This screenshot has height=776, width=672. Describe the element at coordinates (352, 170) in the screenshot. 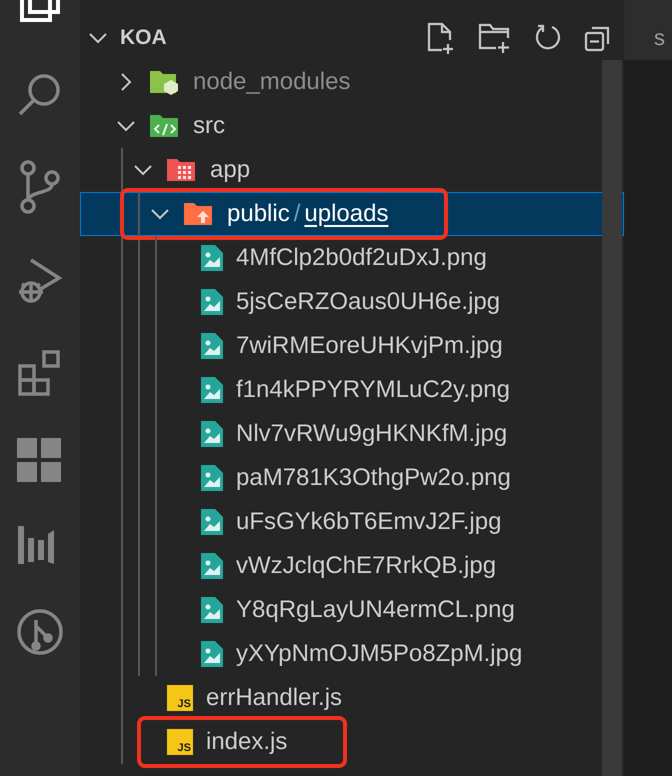

I see `tree-item: app` at that location.